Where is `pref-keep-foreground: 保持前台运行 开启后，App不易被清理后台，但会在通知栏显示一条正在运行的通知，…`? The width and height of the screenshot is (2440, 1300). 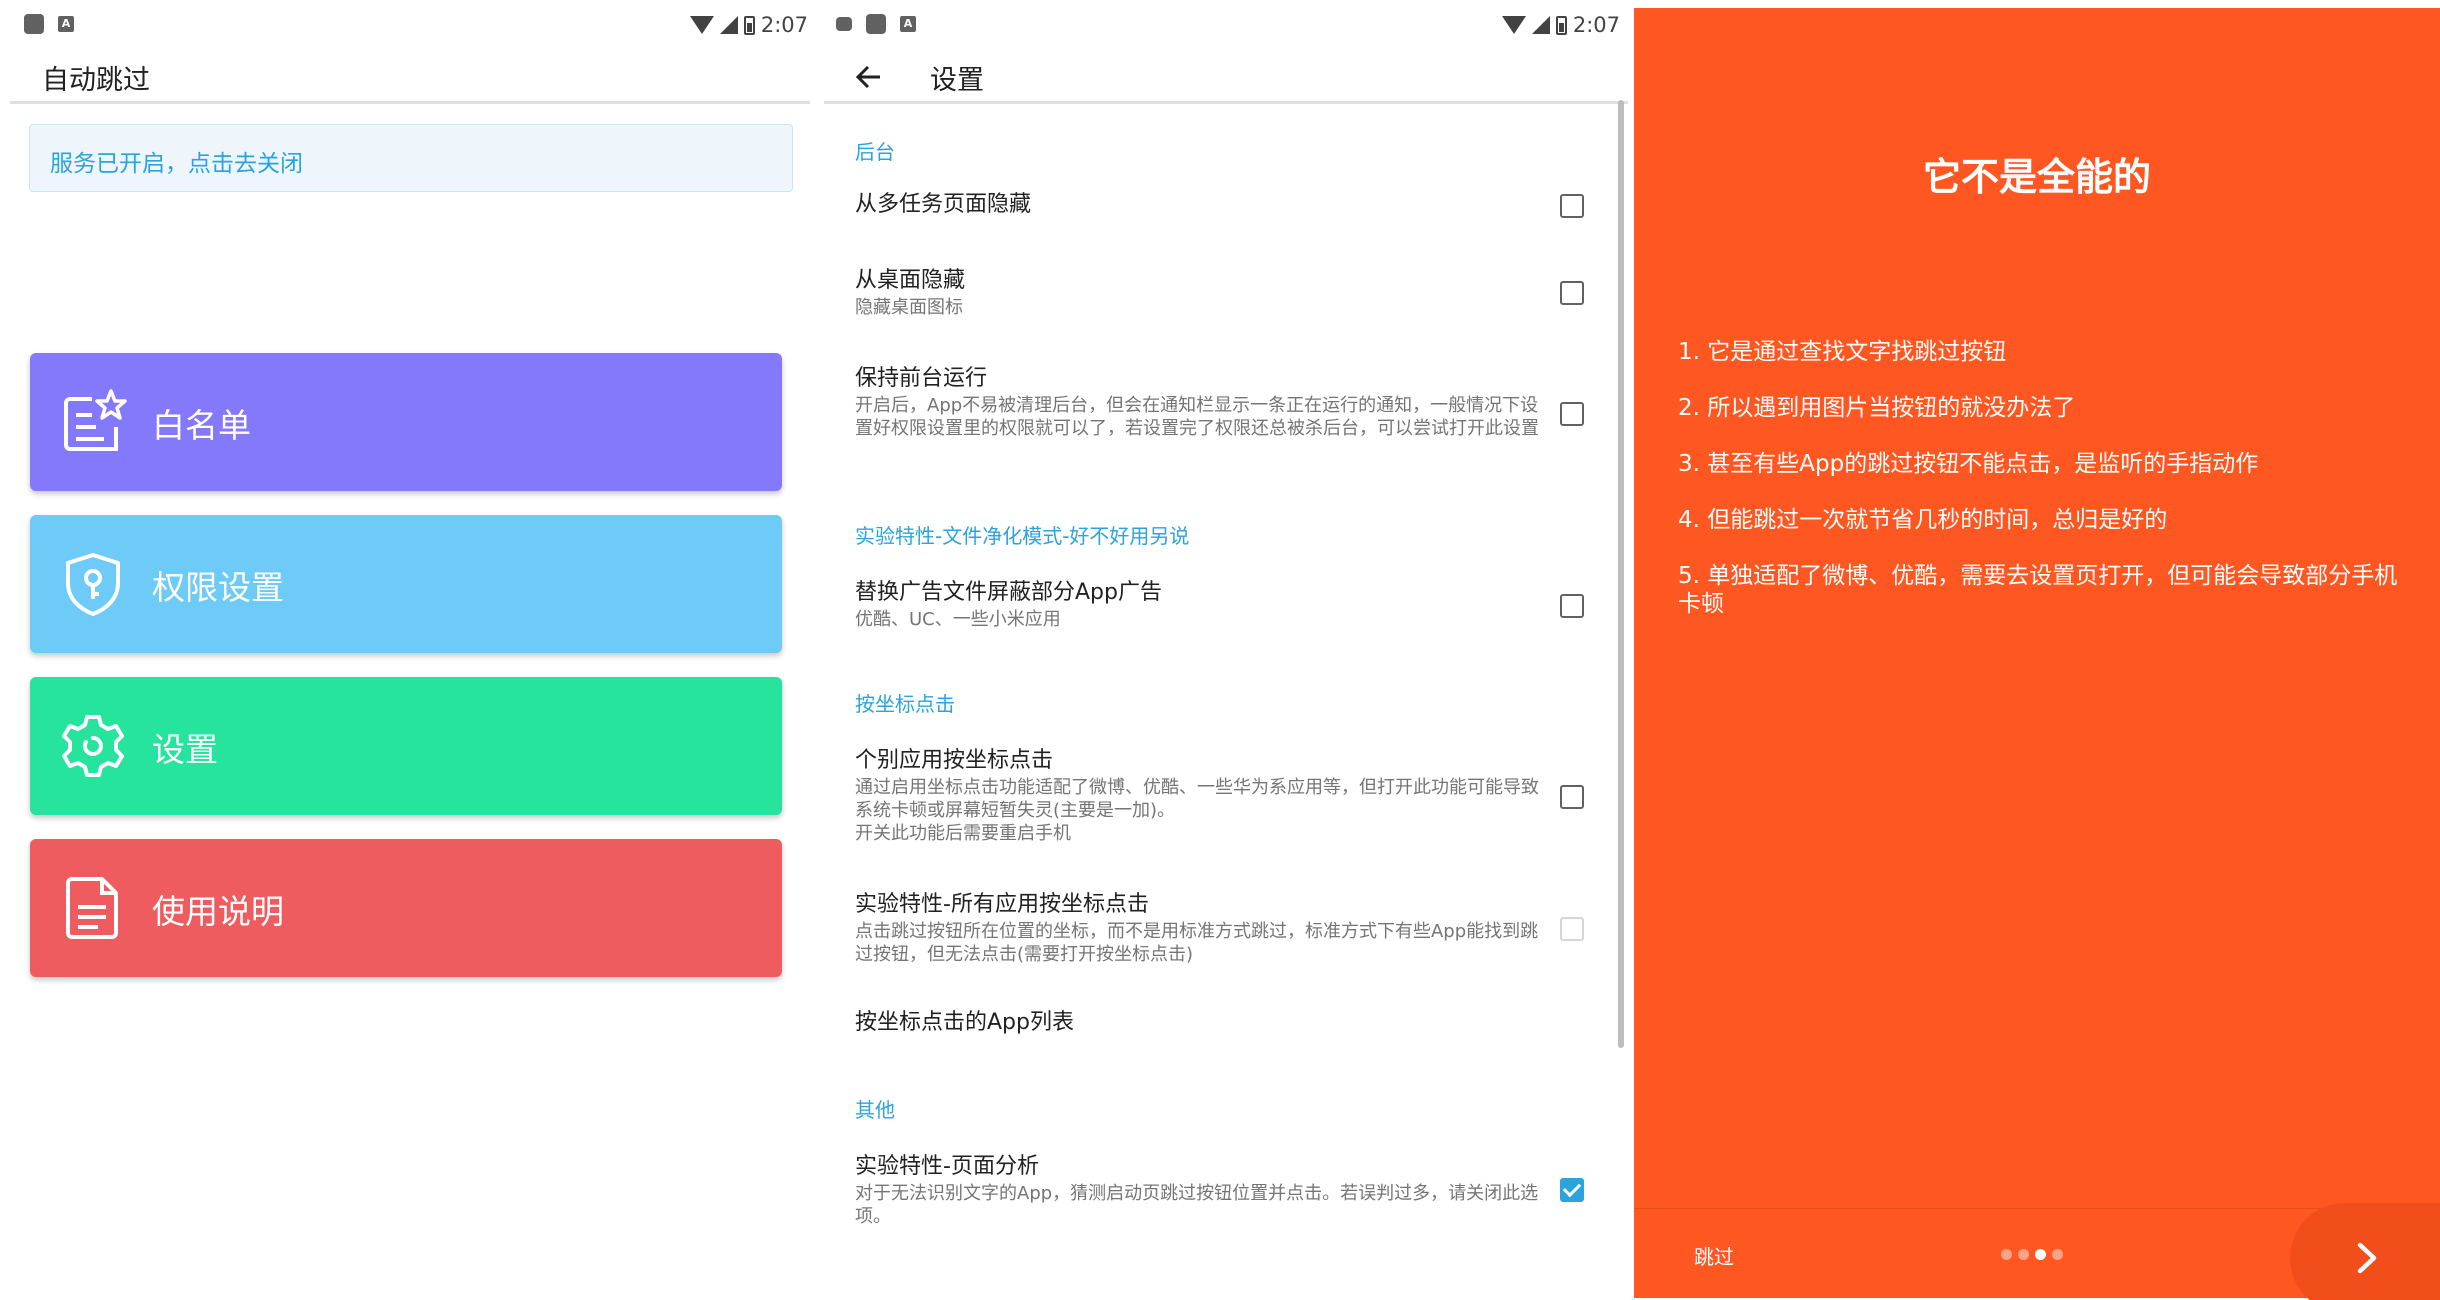
pref-keep-foreground: 保持前台运行 开启后，App不易被清理后台，但会在通知栏显示一条正在运行的通知，… is located at coordinates (1200, 402).